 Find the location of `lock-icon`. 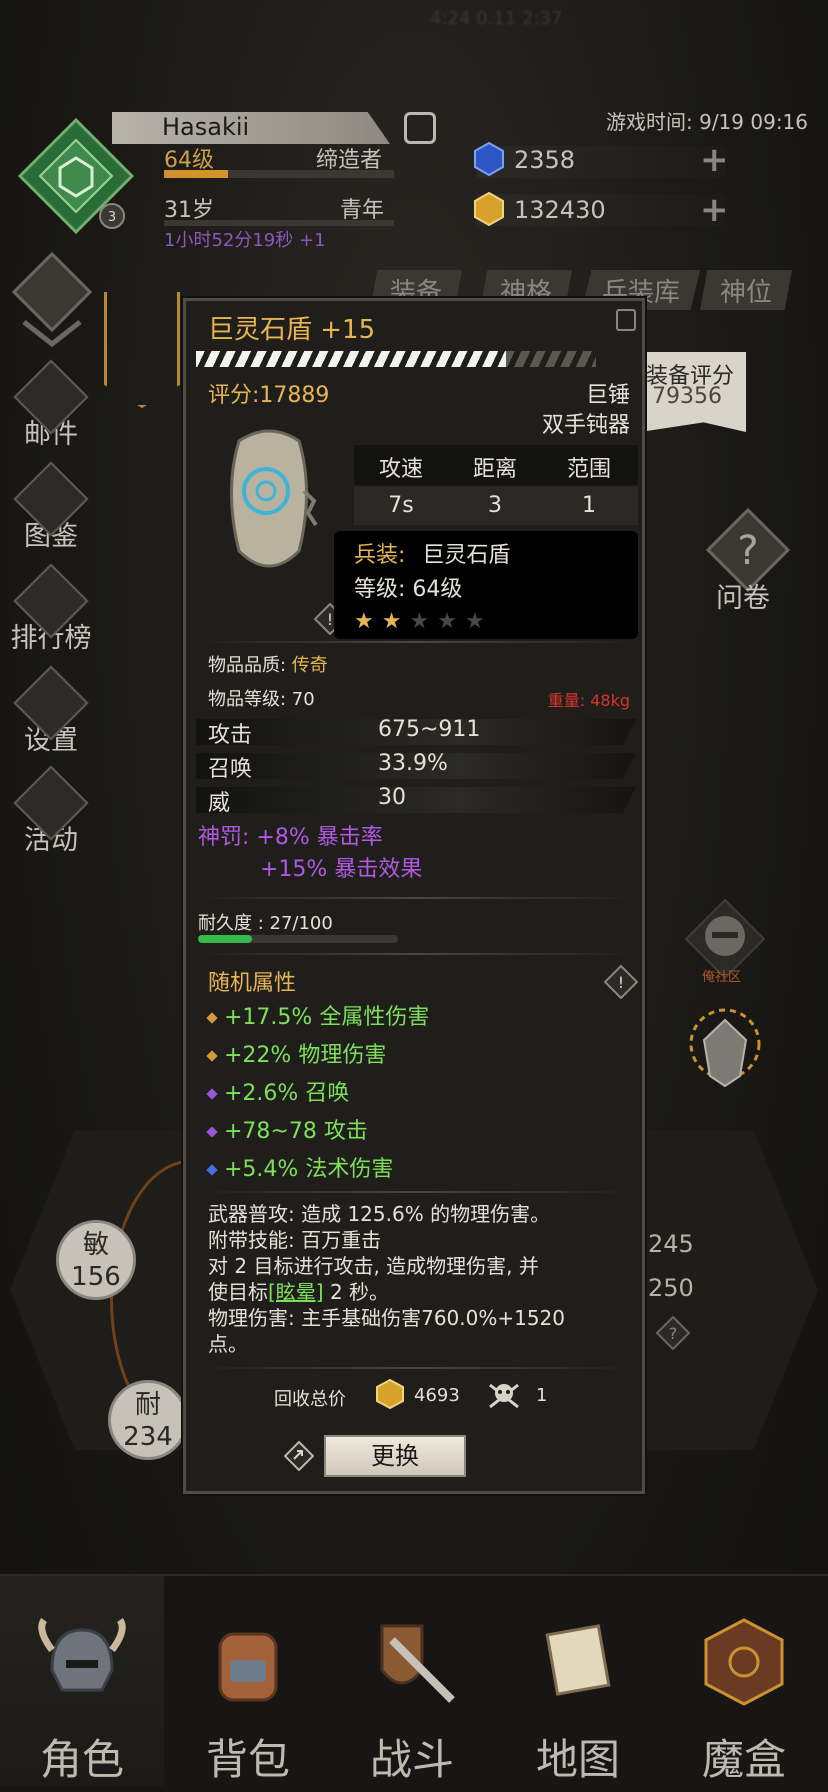

lock-icon is located at coordinates (626, 320).